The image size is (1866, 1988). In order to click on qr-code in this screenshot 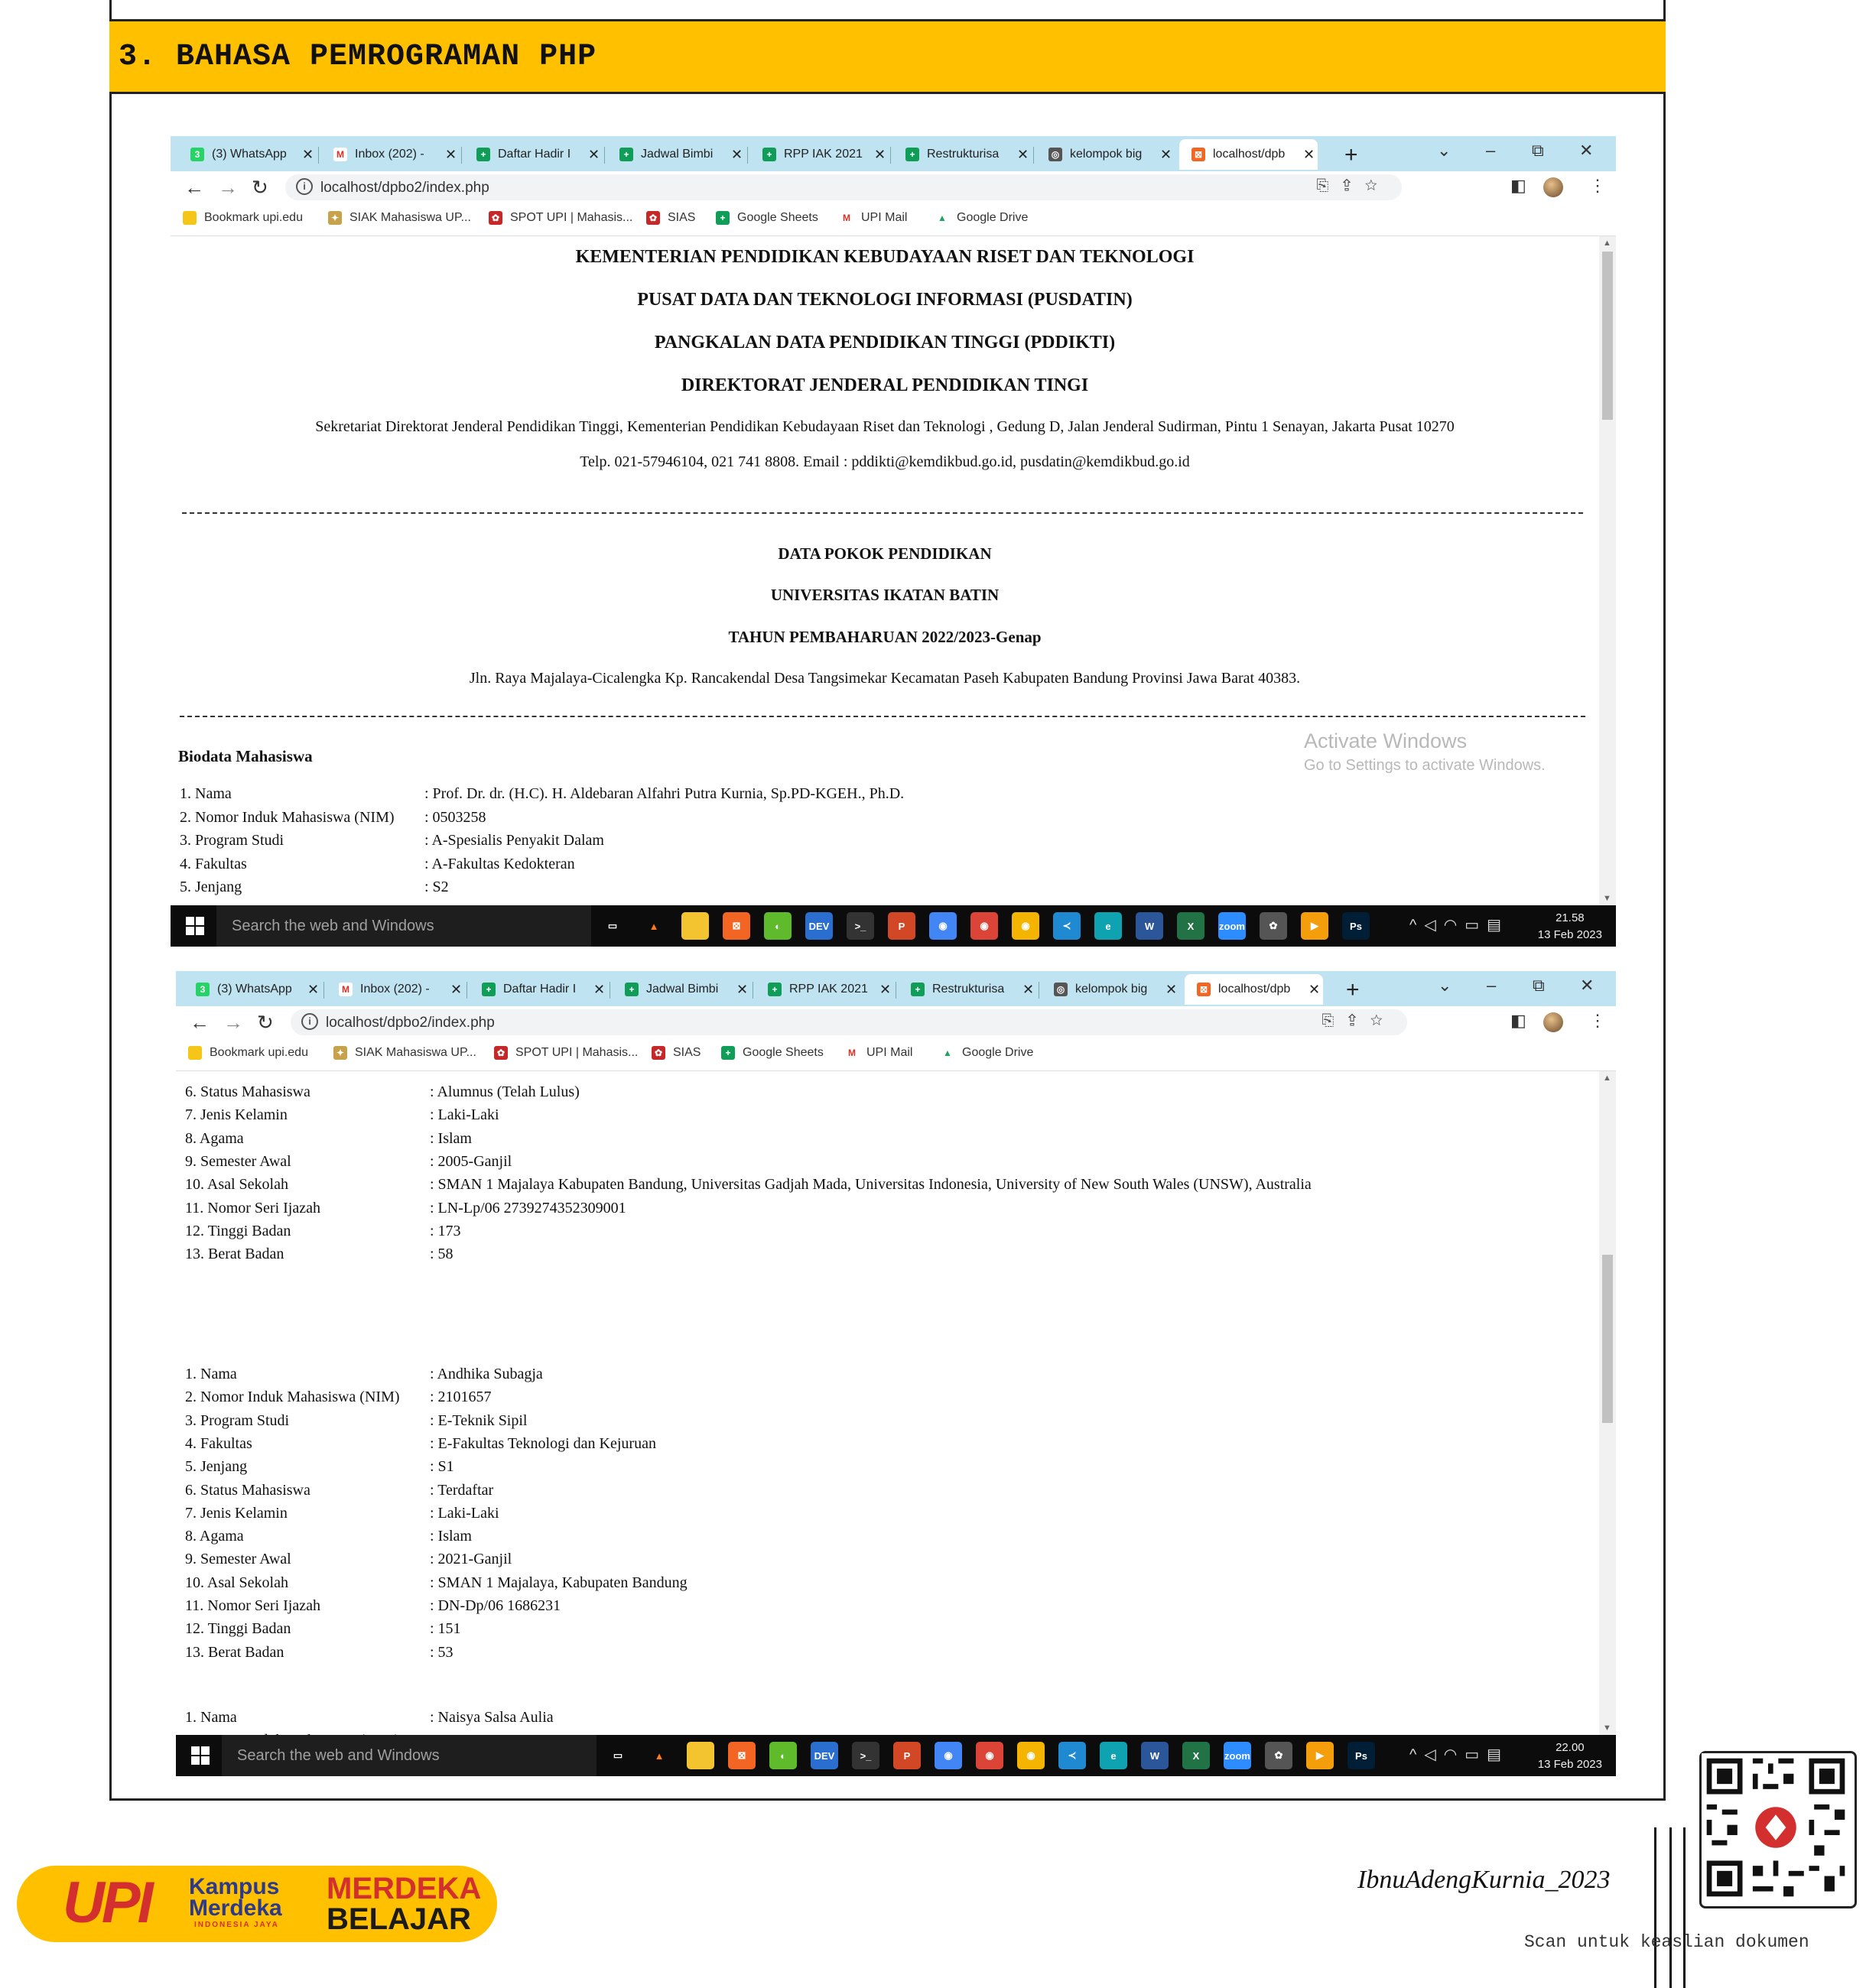, I will do `click(1778, 1829)`.